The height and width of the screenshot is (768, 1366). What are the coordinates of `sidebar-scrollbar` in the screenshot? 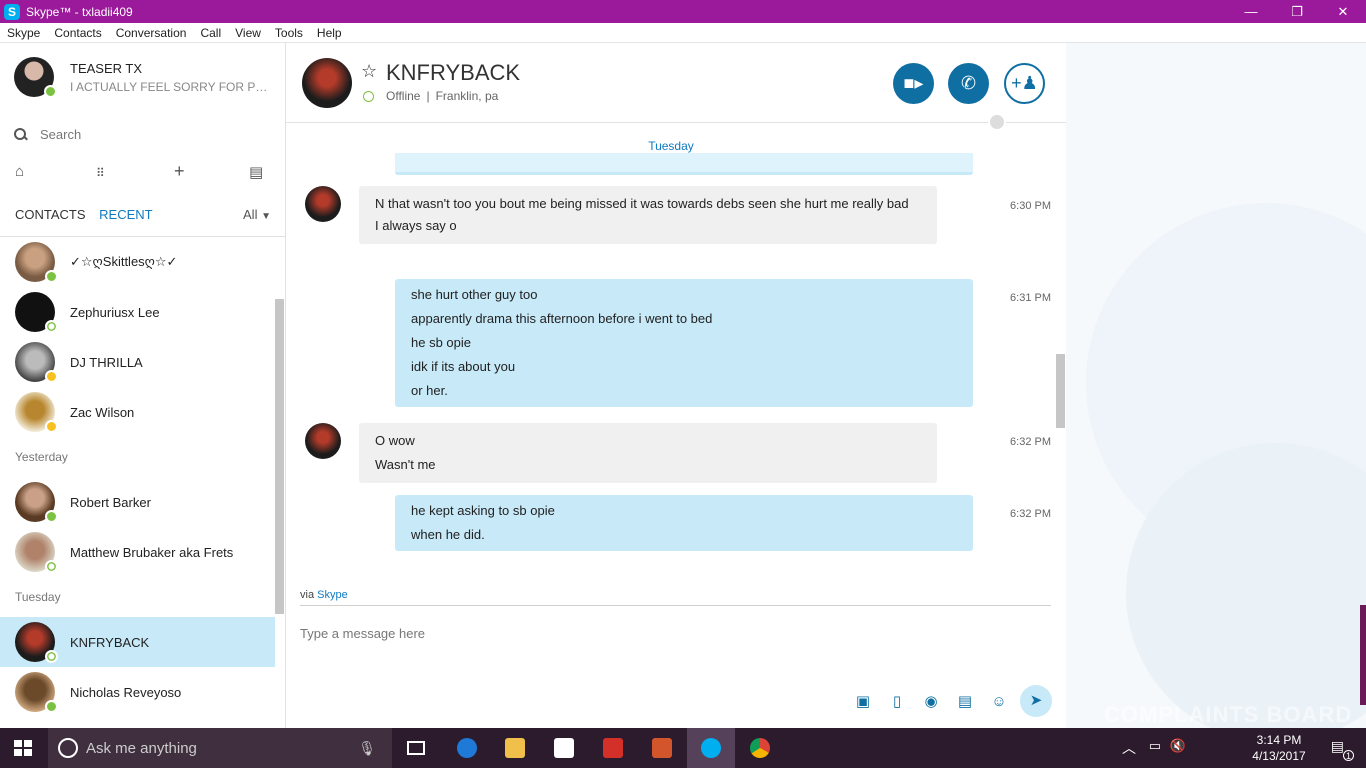 It's located at (279, 456).